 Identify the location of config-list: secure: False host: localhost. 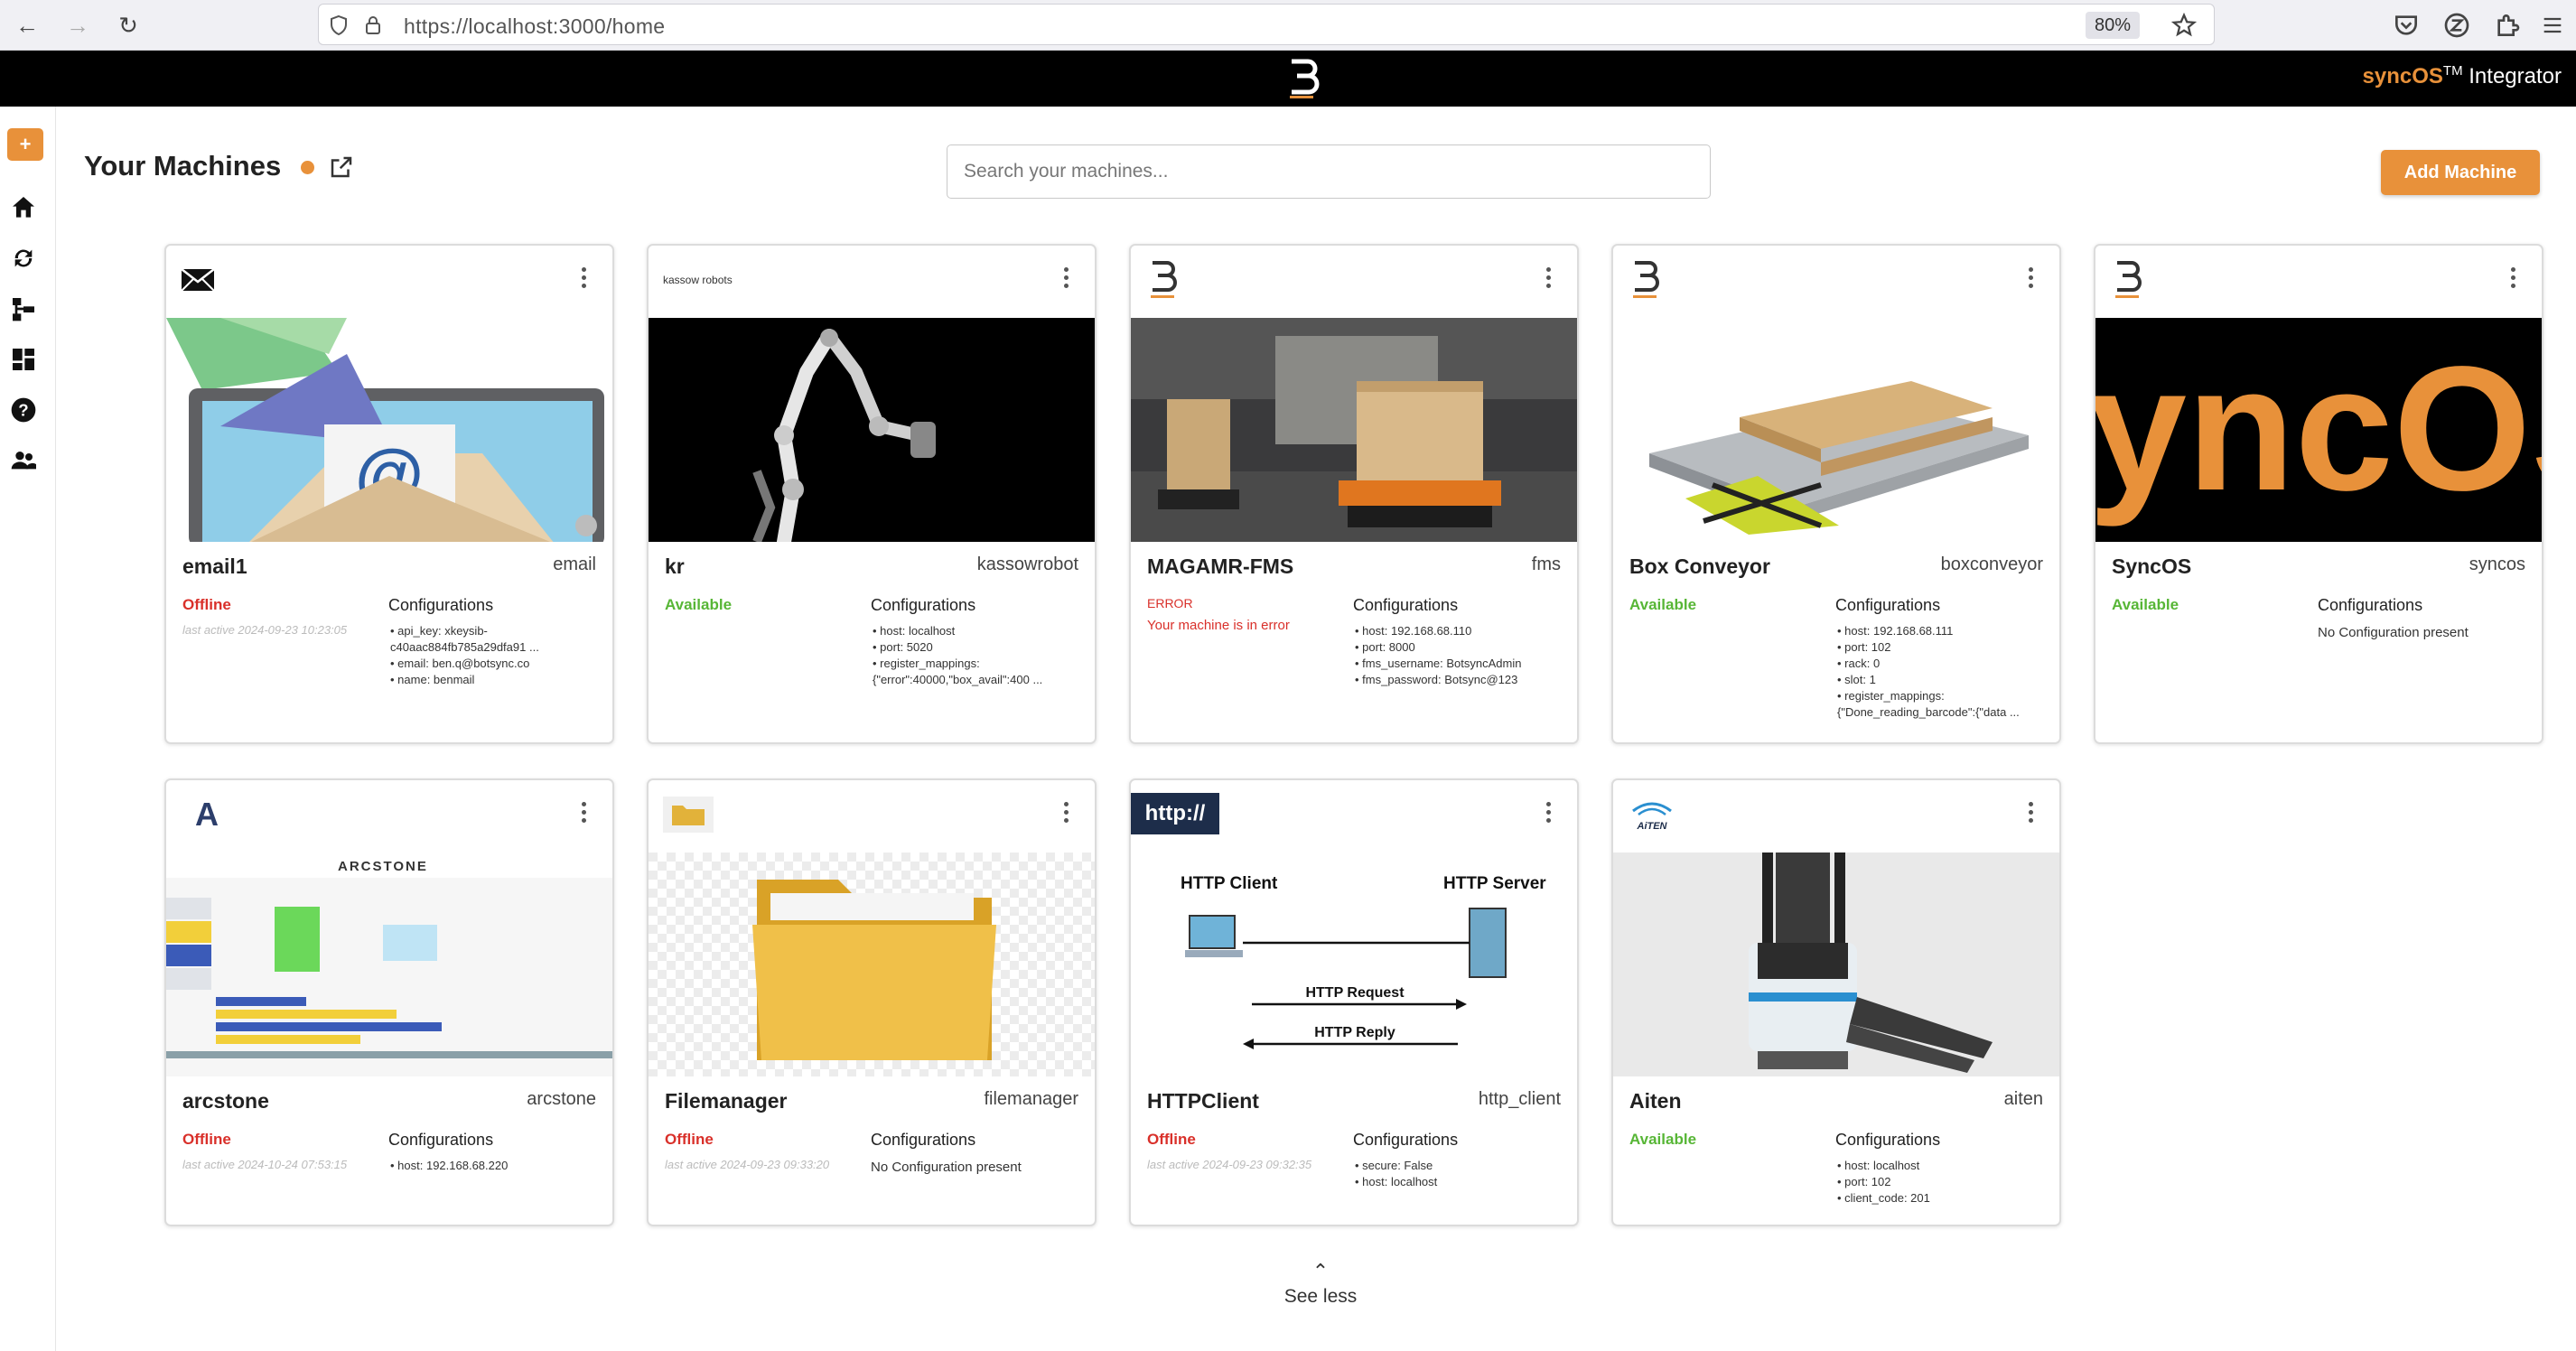
(1463, 1174).